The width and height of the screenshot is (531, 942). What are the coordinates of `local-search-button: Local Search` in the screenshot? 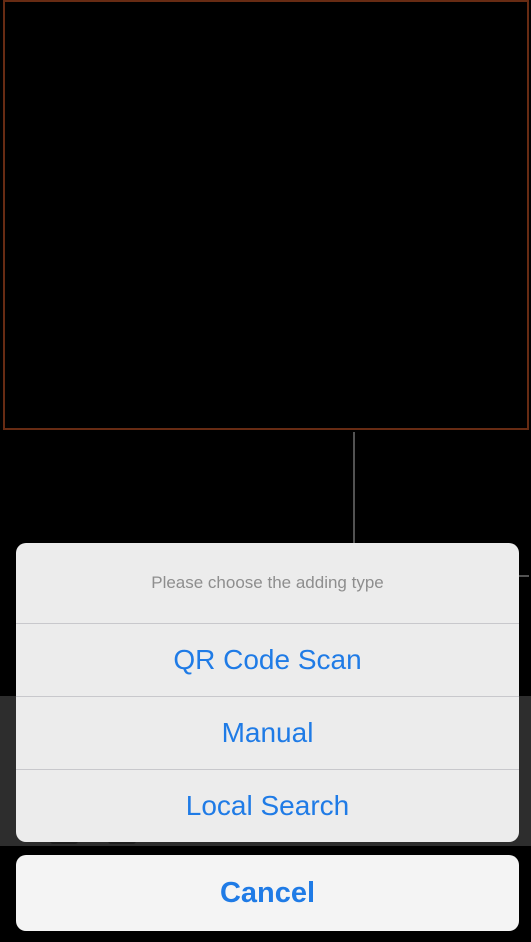 It's located at (267, 806).